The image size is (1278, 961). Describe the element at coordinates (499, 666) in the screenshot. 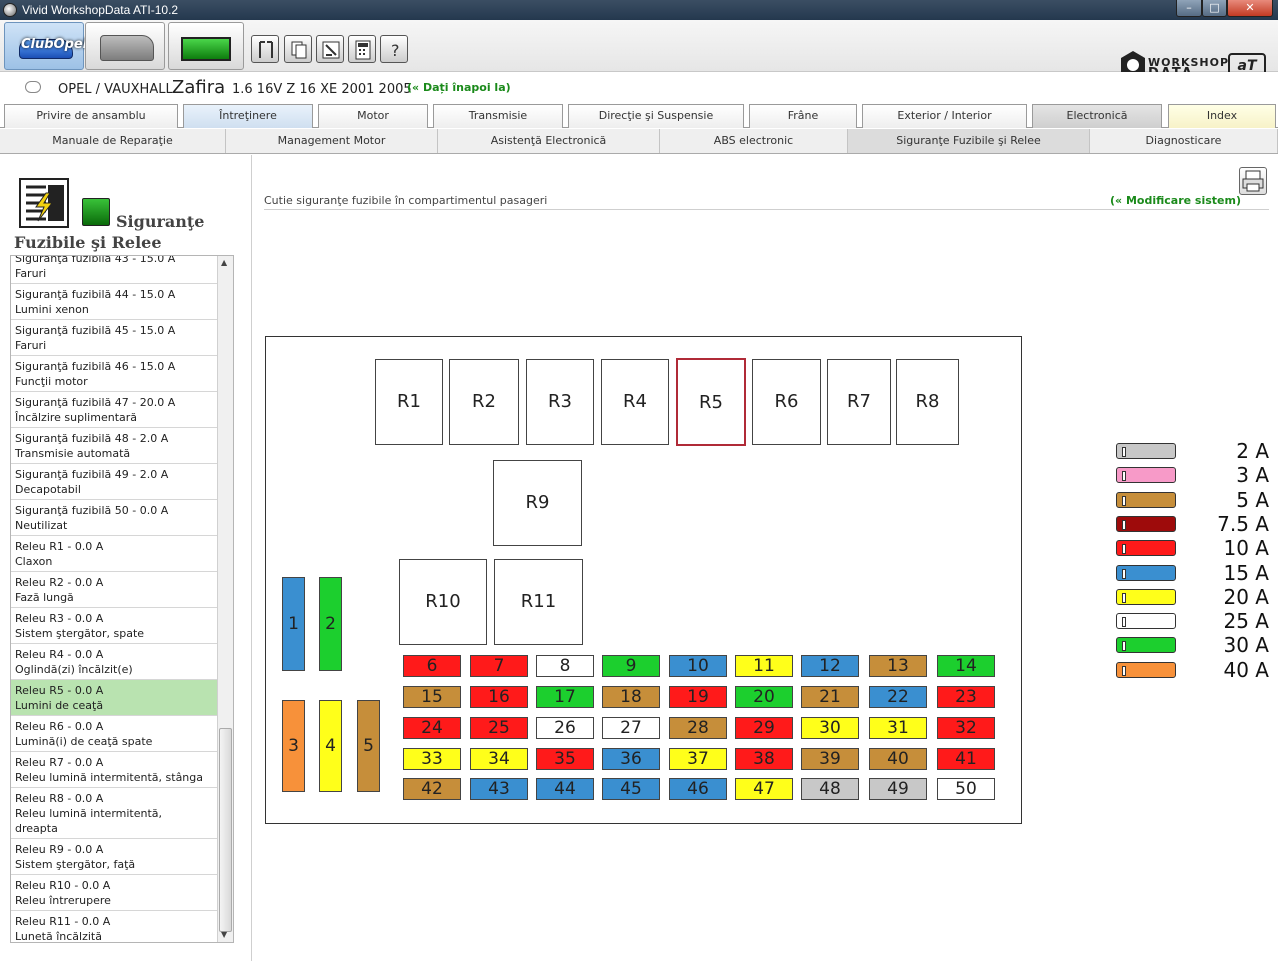

I see `fuse-7: 7` at that location.